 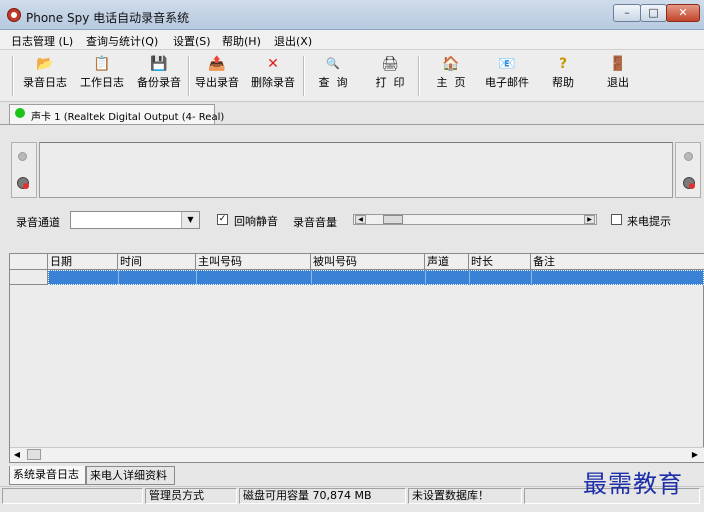 I want to click on export-icon: 📤, so click(x=217, y=64).